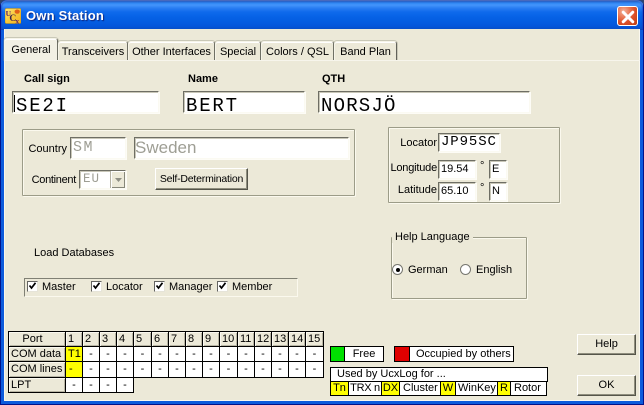 The height and width of the screenshot is (405, 644). What do you see at coordinates (17, 20) in the screenshot?
I see `svg-text: x` at bounding box center [17, 20].